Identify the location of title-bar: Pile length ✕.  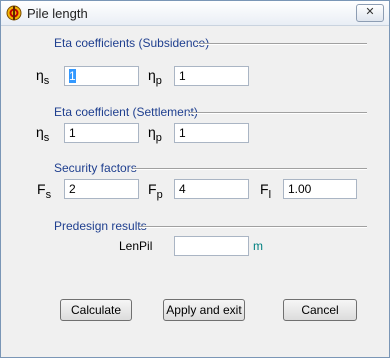
(195, 13).